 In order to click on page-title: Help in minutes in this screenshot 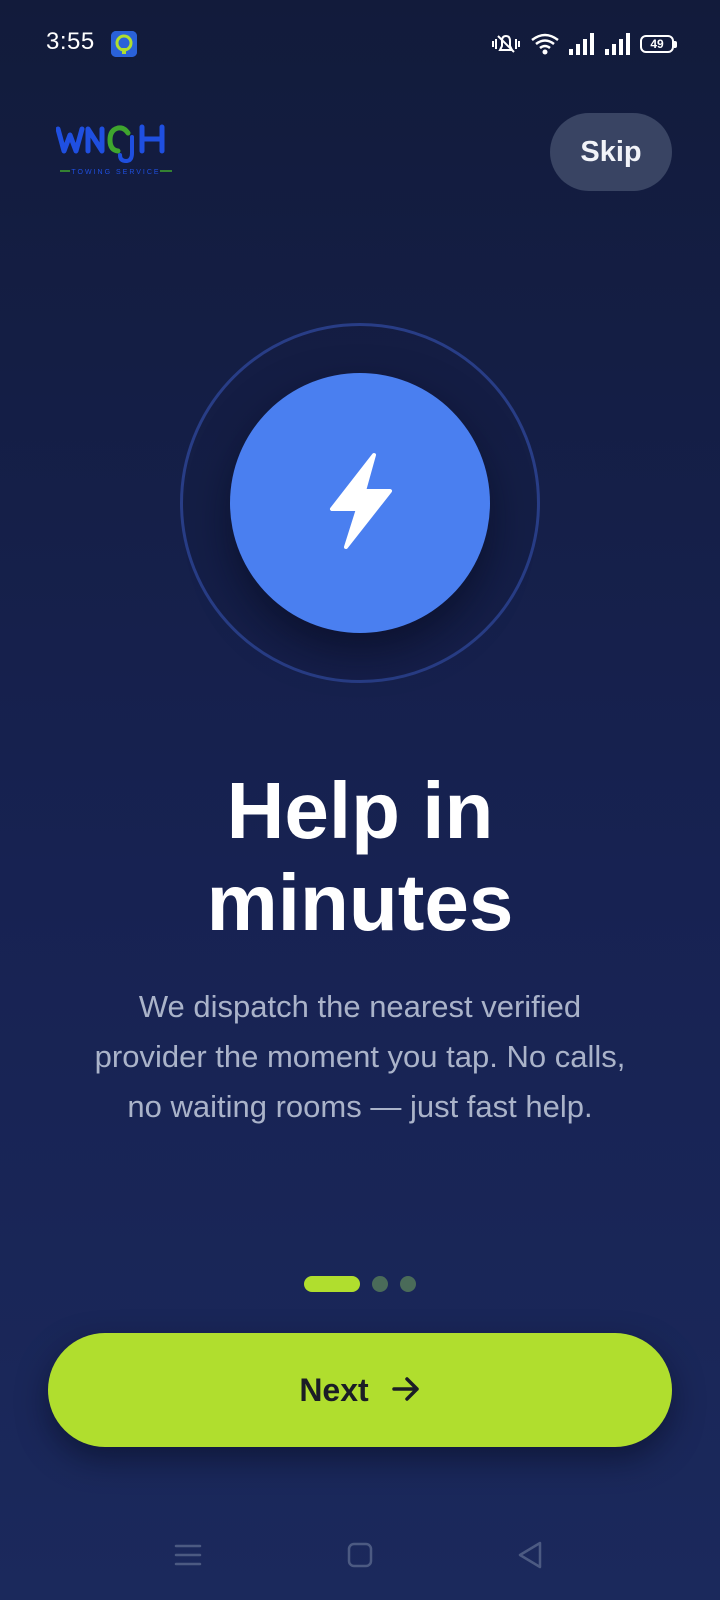, I will do `click(360, 857)`.